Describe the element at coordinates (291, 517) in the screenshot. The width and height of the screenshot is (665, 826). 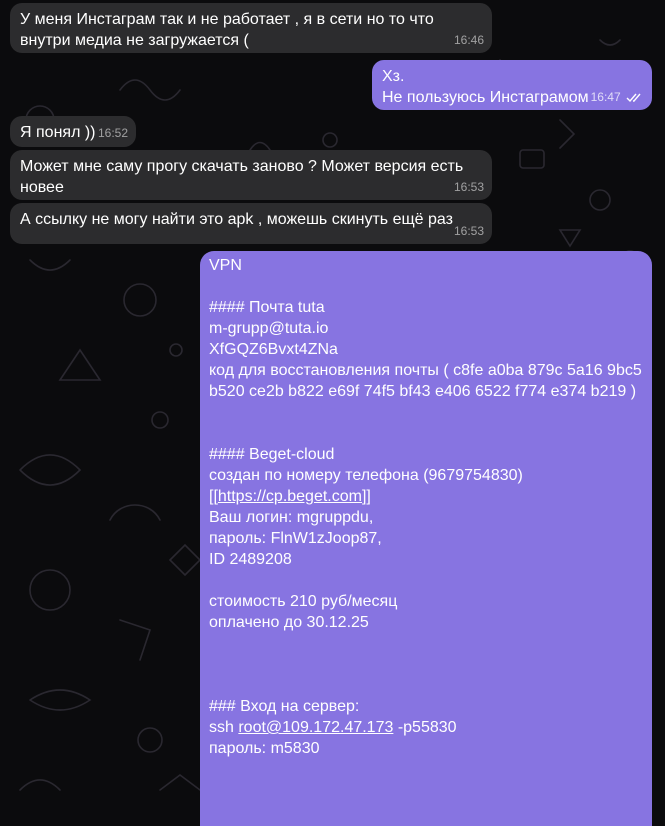
I see `beget-login: Ваш логин: mgruppdu,` at that location.